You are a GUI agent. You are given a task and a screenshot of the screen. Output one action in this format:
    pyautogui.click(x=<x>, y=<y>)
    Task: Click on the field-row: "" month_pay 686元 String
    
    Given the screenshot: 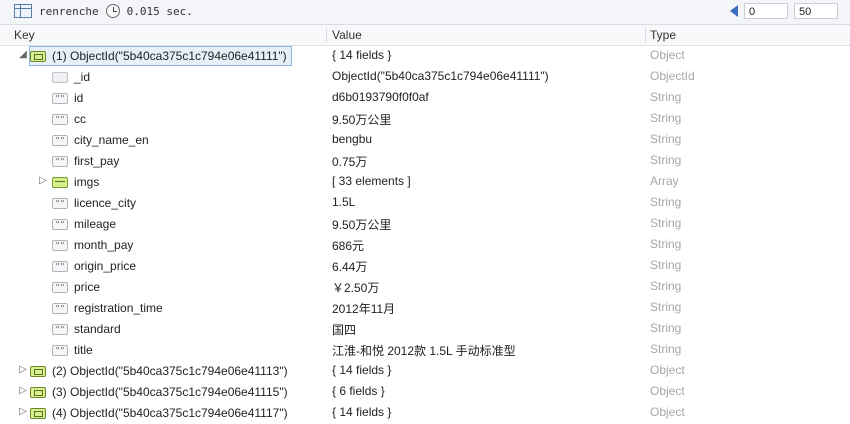 What is the action you would take?
    pyautogui.click(x=425, y=245)
    